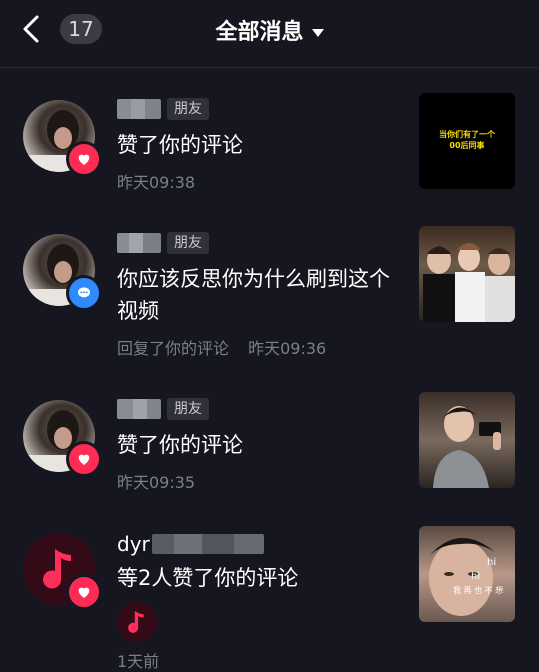 The image size is (539, 672). I want to click on meta-row: 回复了你的评论 昨天09:36, so click(221, 347).